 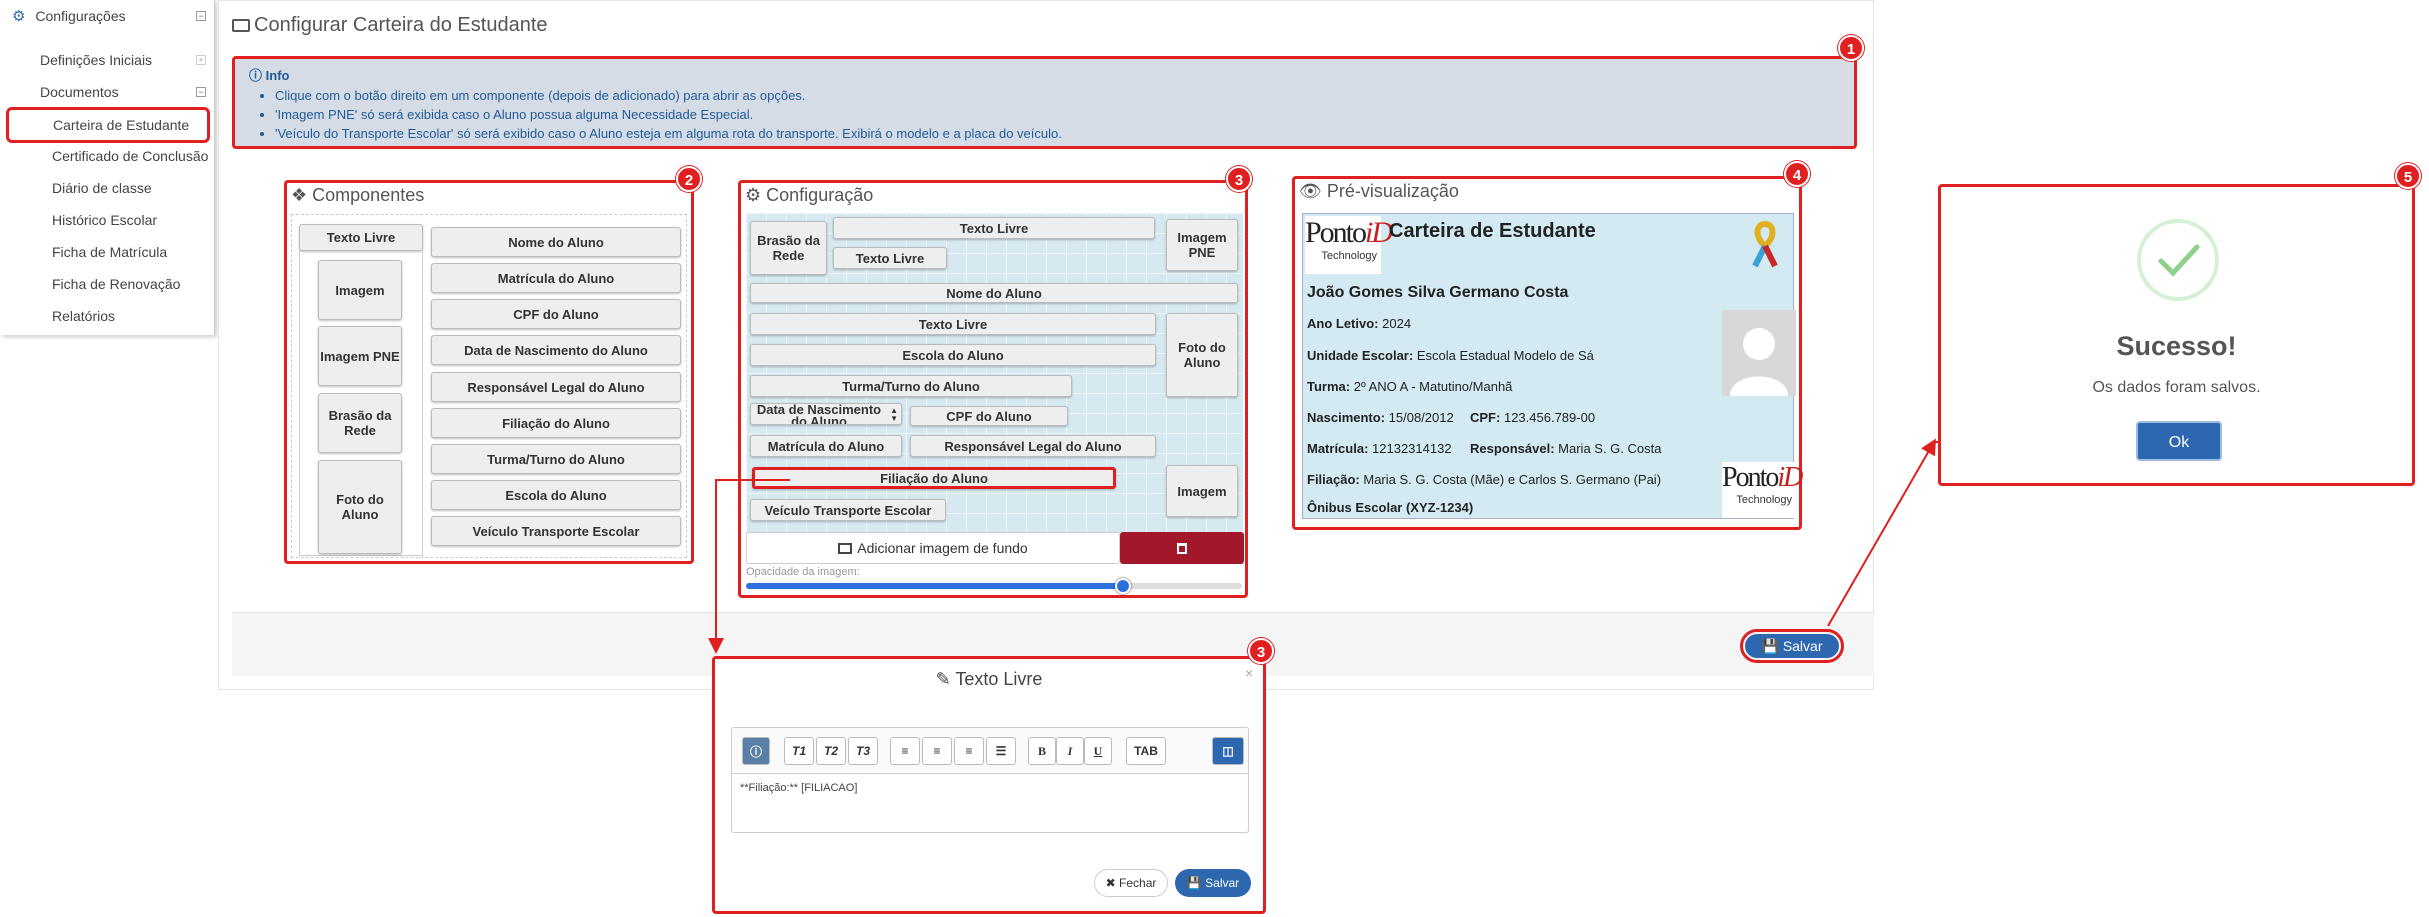 What do you see at coordinates (1881, 532) in the screenshot?
I see `arrow-to-success` at bounding box center [1881, 532].